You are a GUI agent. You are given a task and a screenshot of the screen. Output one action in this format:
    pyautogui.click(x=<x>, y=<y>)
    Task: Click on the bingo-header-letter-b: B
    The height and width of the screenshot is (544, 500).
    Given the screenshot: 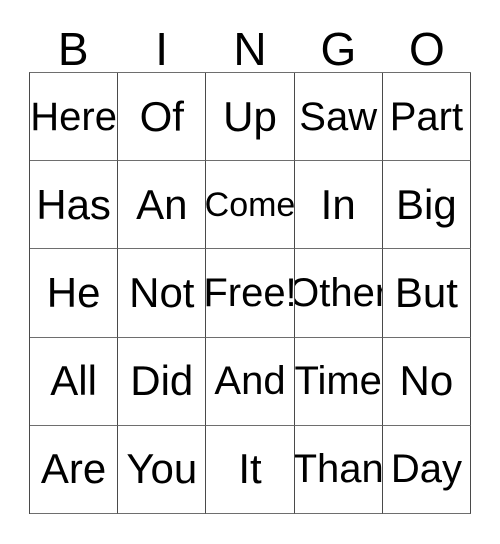 What is the action you would take?
    pyautogui.click(x=73, y=49)
    